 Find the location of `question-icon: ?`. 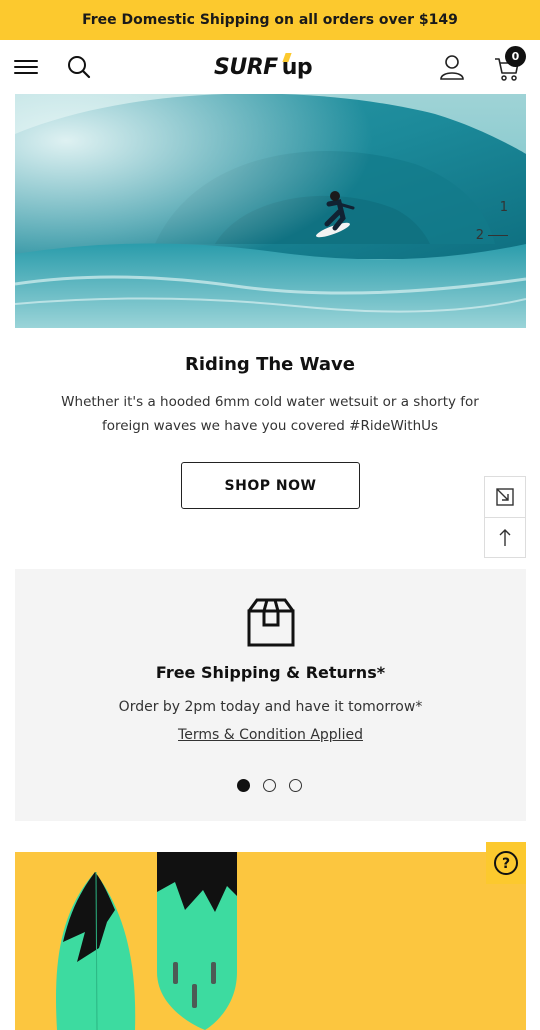

question-icon: ? is located at coordinates (506, 863).